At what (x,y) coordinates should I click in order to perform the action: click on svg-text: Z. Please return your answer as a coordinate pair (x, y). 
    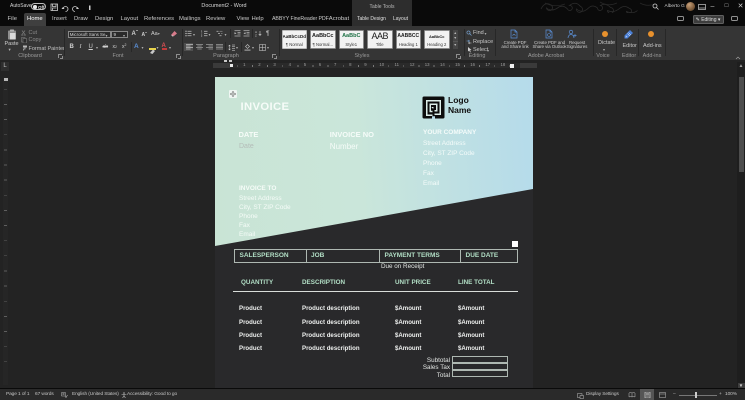
    Looking at the image, I should click on (256, 36).